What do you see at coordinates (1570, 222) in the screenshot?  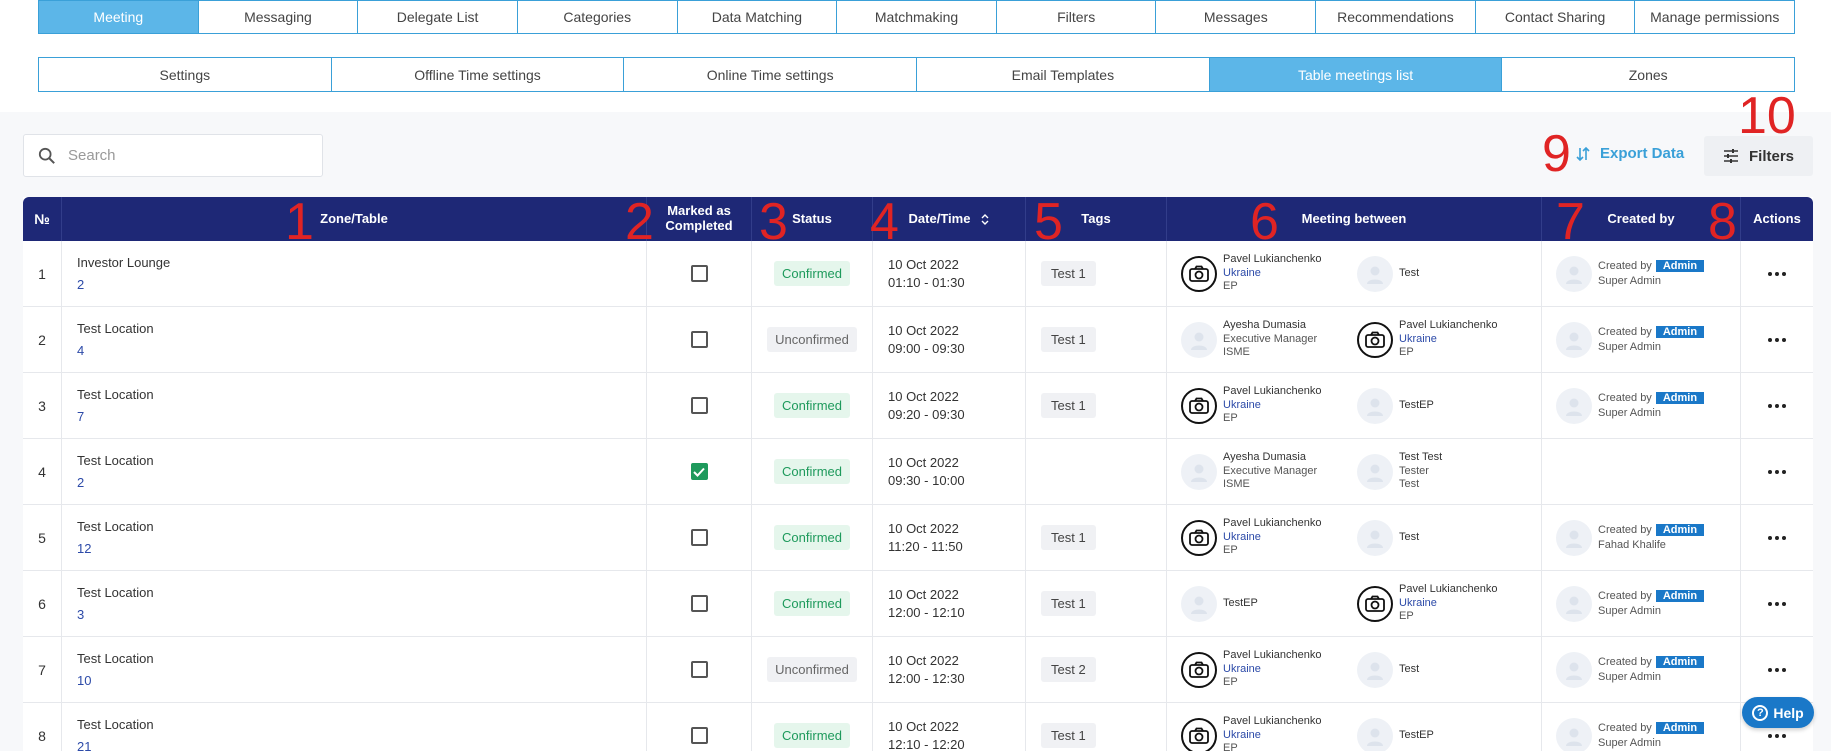 I see `annotation-7: 7` at bounding box center [1570, 222].